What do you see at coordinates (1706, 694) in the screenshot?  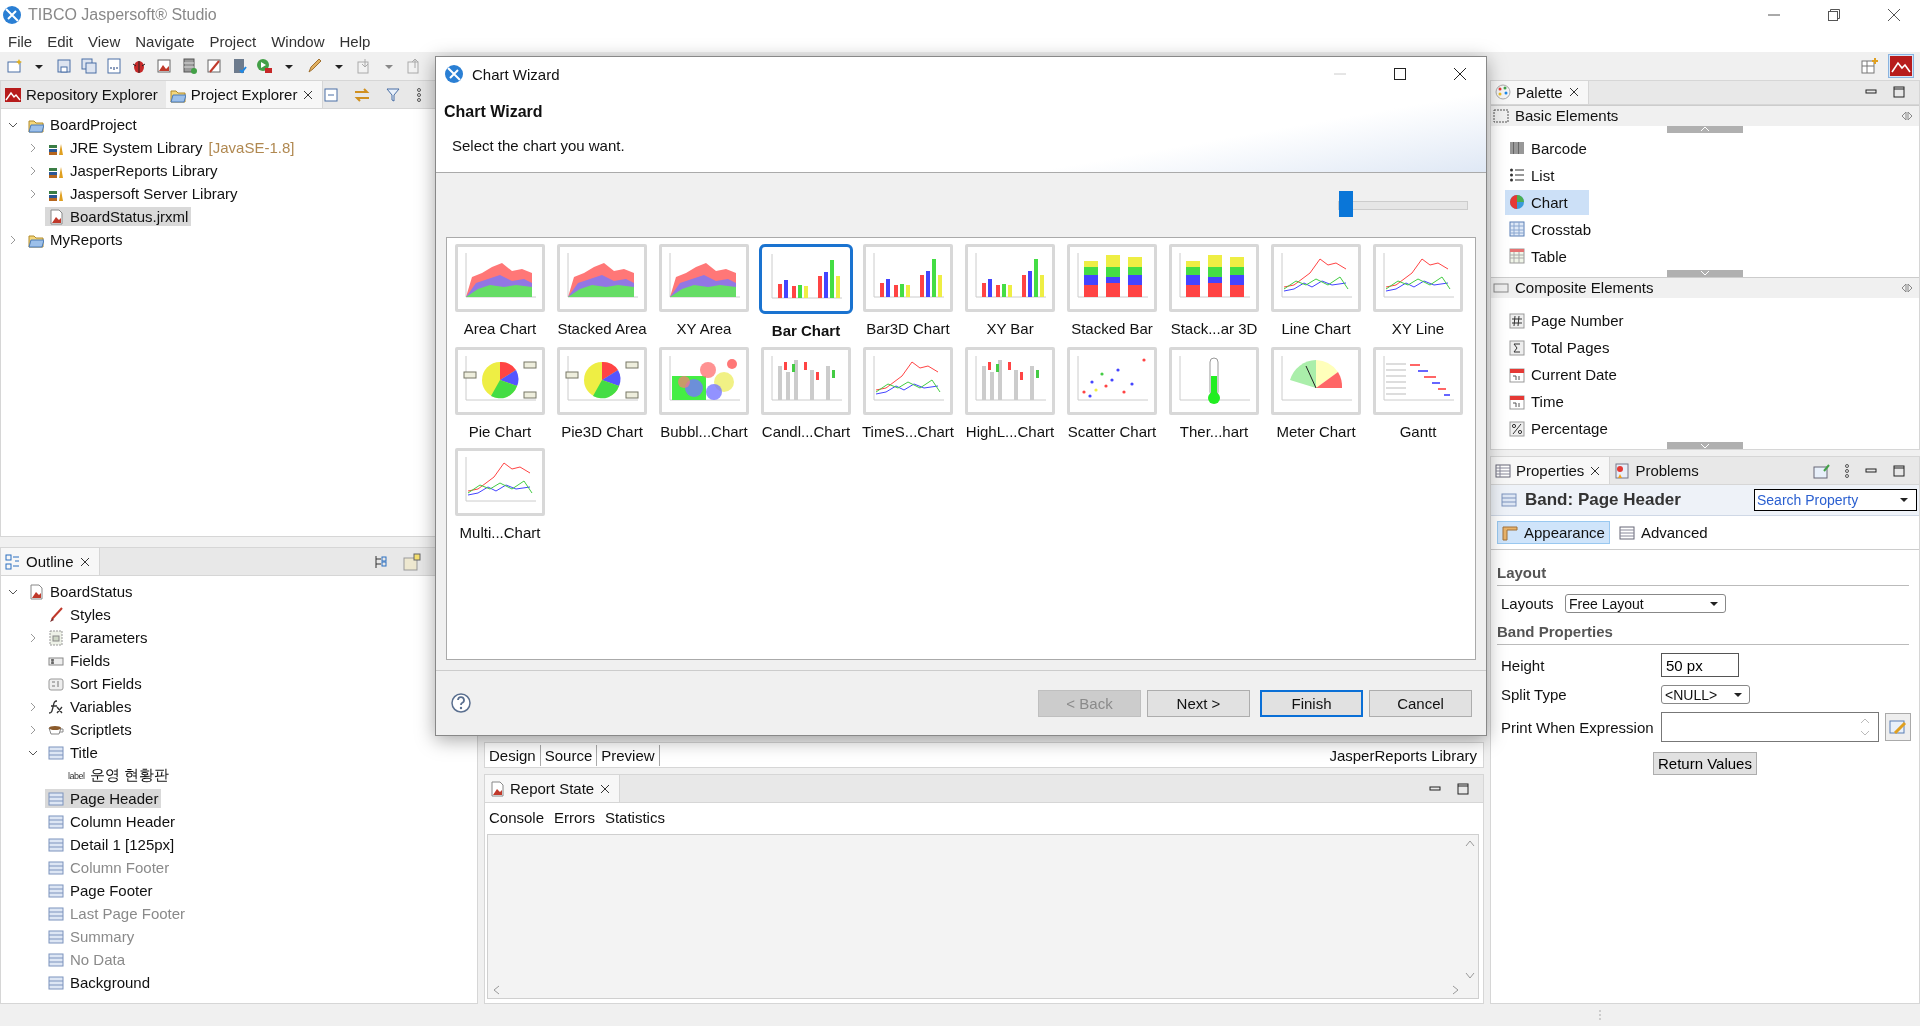 I see `dropdown: <NULL>` at bounding box center [1706, 694].